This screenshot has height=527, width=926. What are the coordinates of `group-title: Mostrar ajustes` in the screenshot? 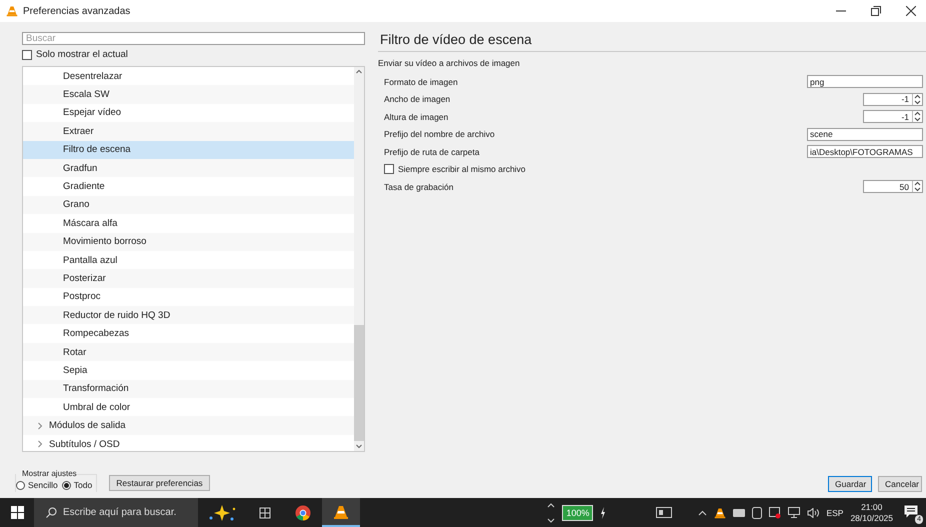 It's located at (46, 473).